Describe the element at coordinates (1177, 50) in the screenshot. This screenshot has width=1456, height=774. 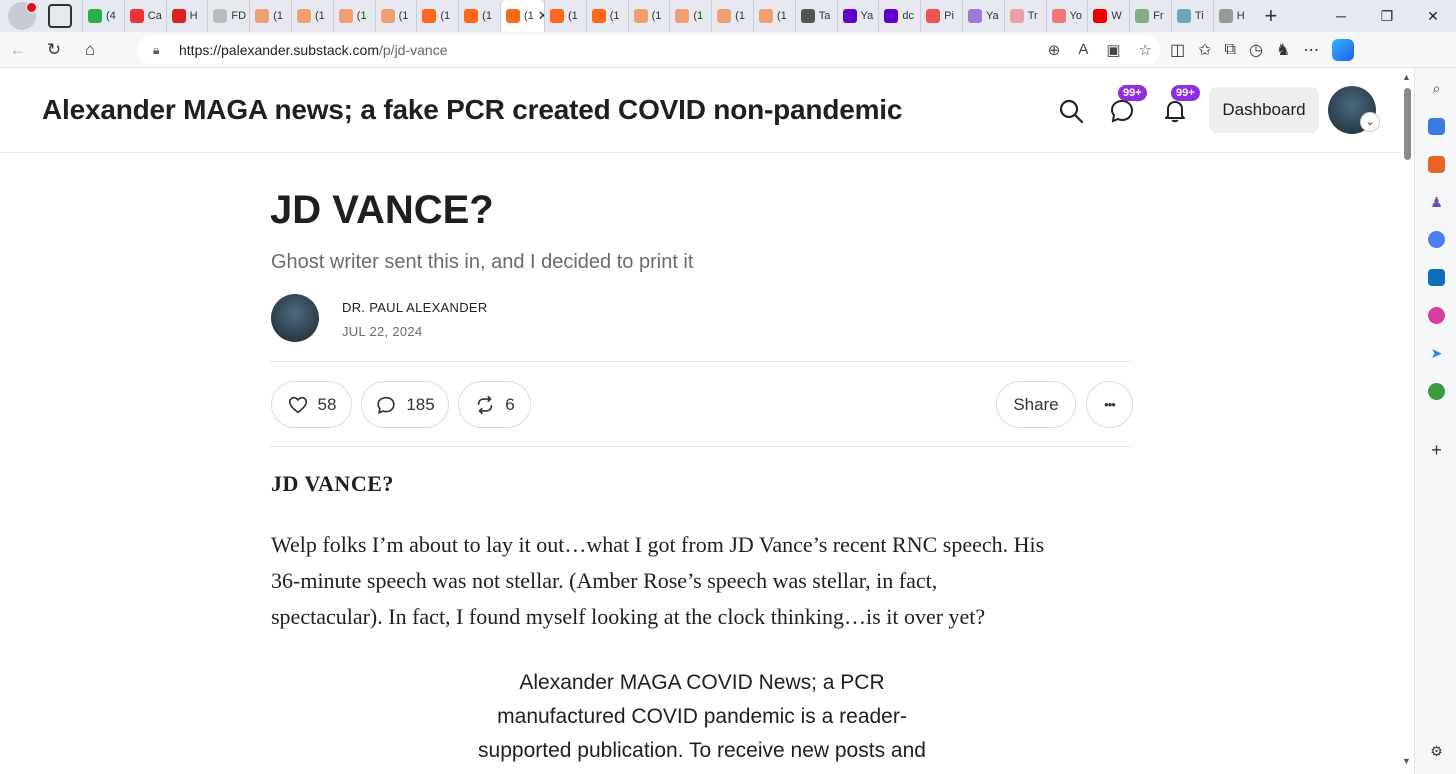
I see `split-screen-icon: ◫` at that location.